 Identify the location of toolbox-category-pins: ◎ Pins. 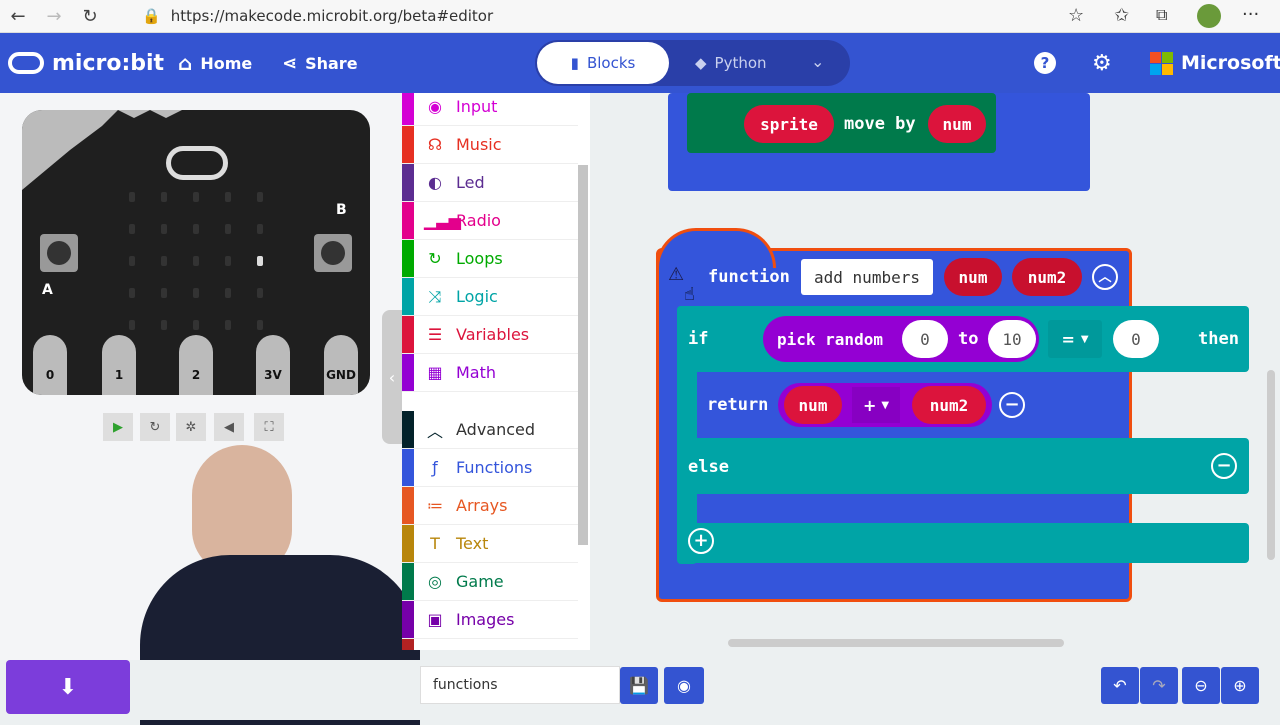
(490, 644).